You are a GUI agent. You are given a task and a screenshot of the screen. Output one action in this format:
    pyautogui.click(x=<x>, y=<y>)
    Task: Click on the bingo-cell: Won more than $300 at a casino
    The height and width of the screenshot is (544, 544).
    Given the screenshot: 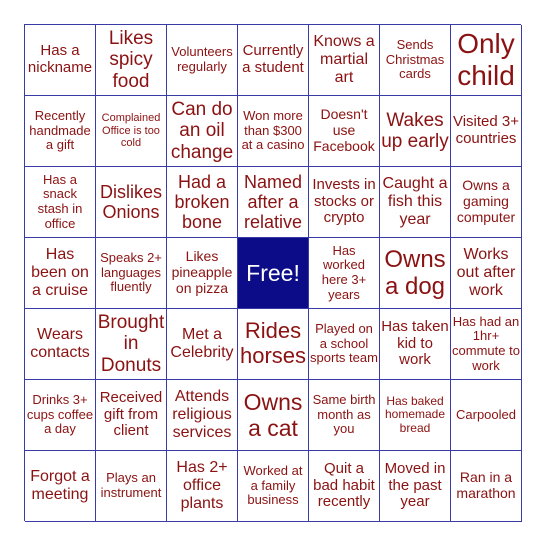 What is the action you would take?
    pyautogui.click(x=273, y=131)
    